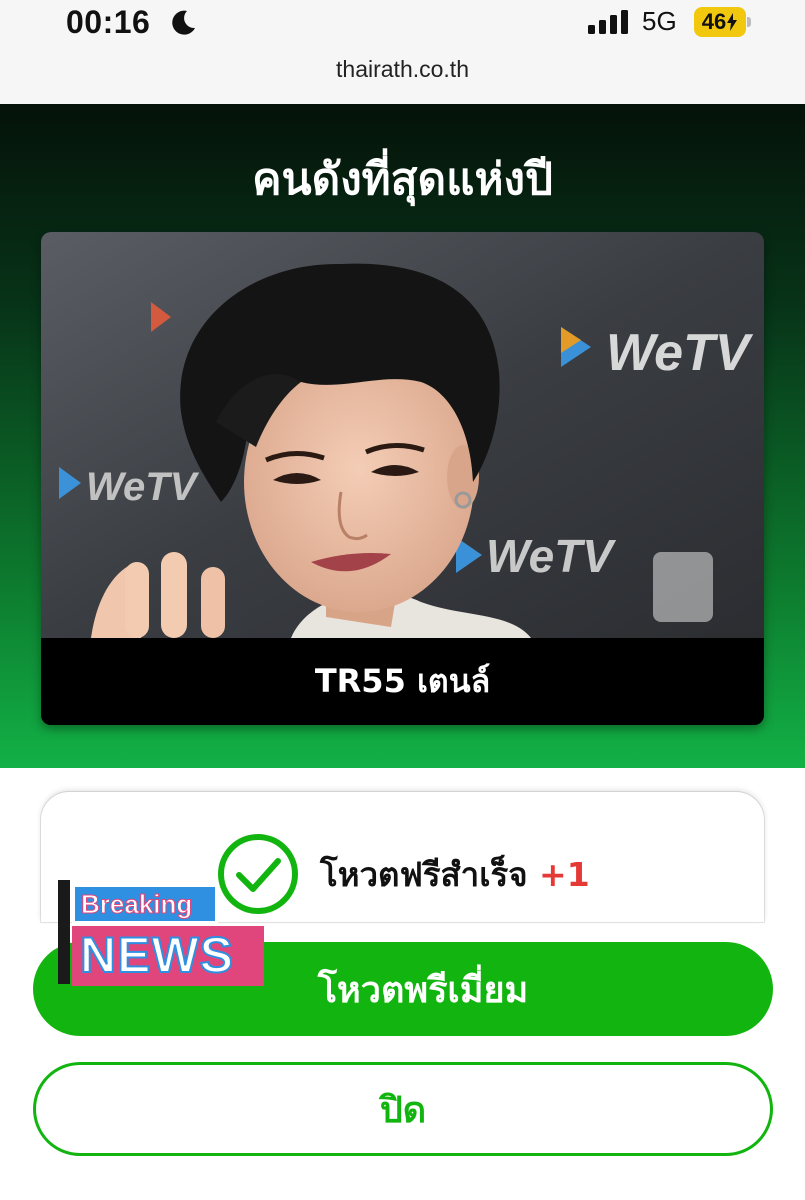 The height and width of the screenshot is (1200, 805). Describe the element at coordinates (732, 22) in the screenshot. I see `bolt-icon` at that location.